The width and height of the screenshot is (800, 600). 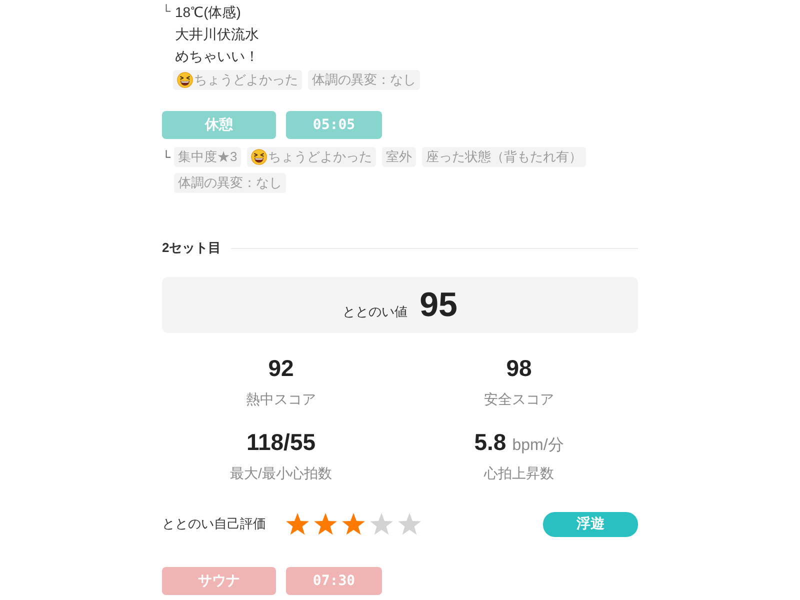 What do you see at coordinates (281, 399) in the screenshot?
I see `stat-label: 熱中スコア` at bounding box center [281, 399].